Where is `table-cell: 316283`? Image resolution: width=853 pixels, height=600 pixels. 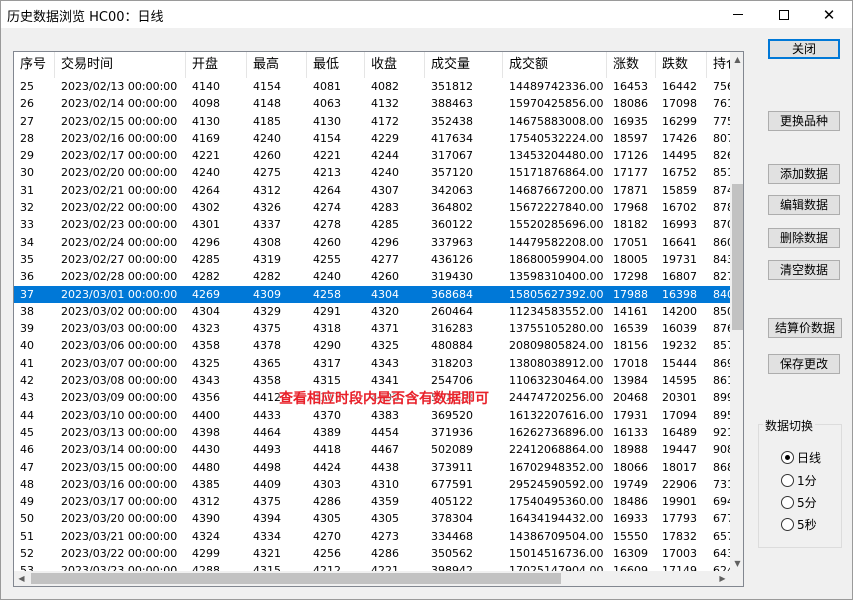 table-cell: 316283 is located at coordinates (452, 329).